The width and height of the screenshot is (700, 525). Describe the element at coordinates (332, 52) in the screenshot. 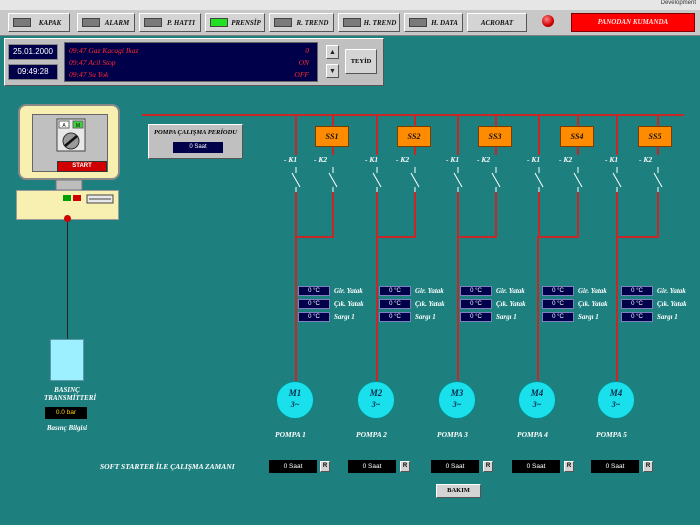

I see `scroll-up-button: ▲` at that location.